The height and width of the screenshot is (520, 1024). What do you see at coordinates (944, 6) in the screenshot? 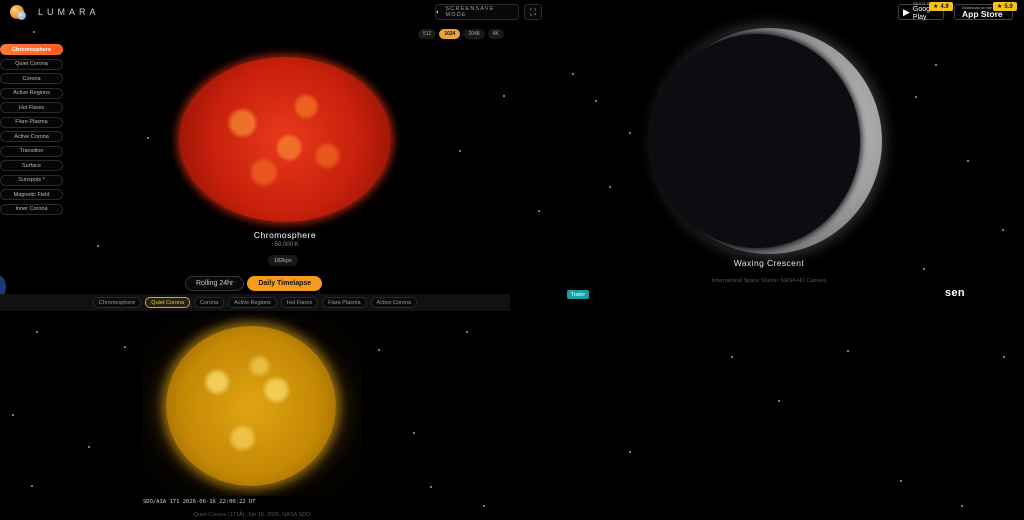
I see `google-play-rating-value: 4.9` at bounding box center [944, 6].